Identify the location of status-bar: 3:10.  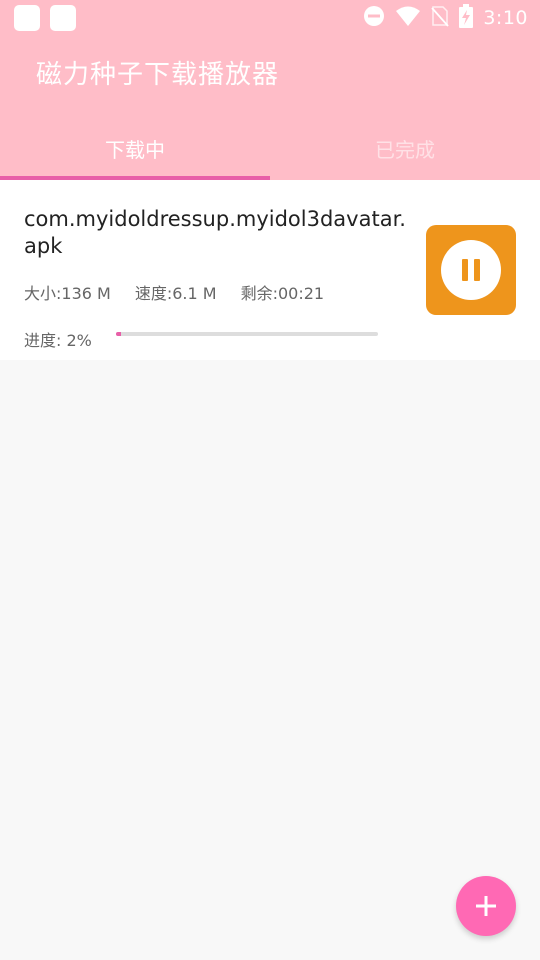
(270, 18).